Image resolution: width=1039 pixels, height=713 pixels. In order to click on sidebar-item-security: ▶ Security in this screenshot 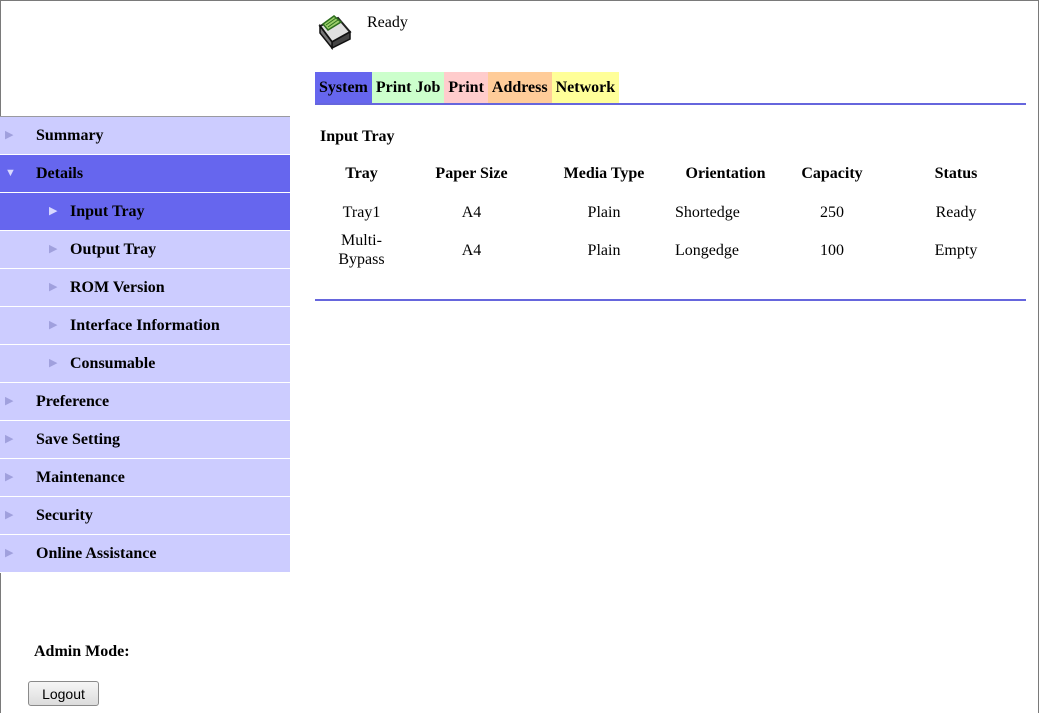, I will do `click(145, 516)`.